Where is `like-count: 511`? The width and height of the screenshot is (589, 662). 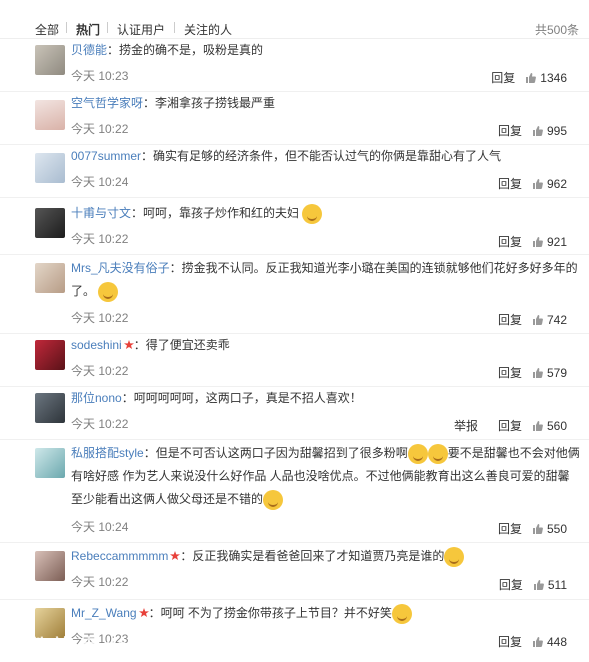
like-count: 511 is located at coordinates (557, 585).